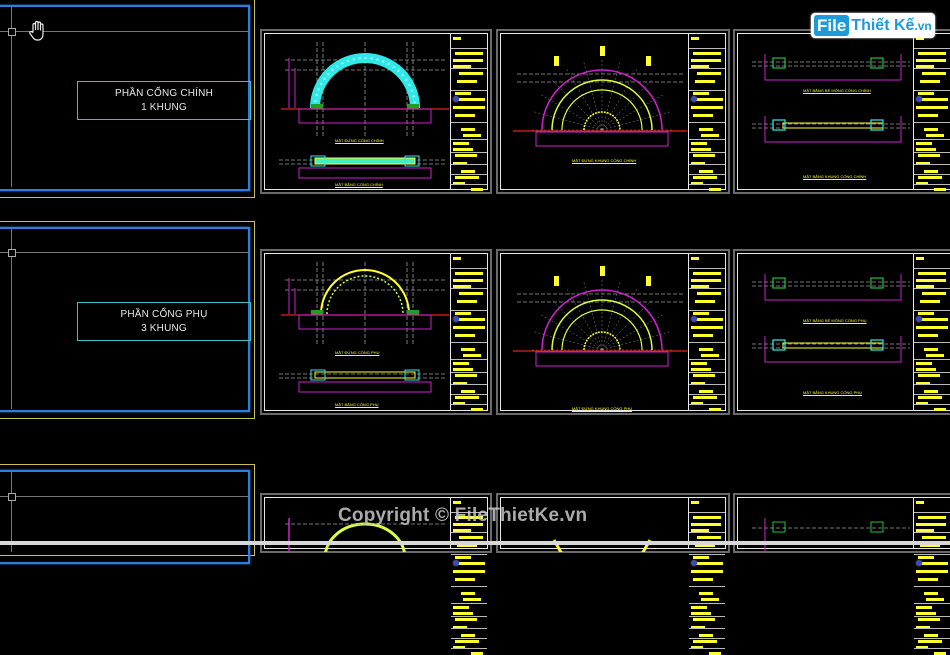 This screenshot has height=655, width=950. Describe the element at coordinates (883, 25) in the screenshot. I see `brand-name-label: Thiết Kế` at that location.